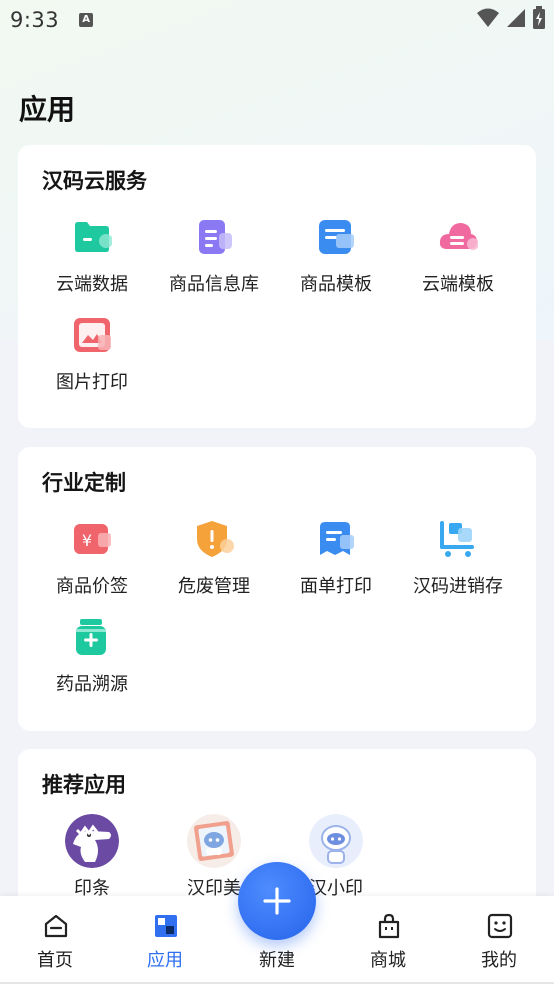  Describe the element at coordinates (214, 586) in the screenshot. I see `app-label: 危废管理` at that location.